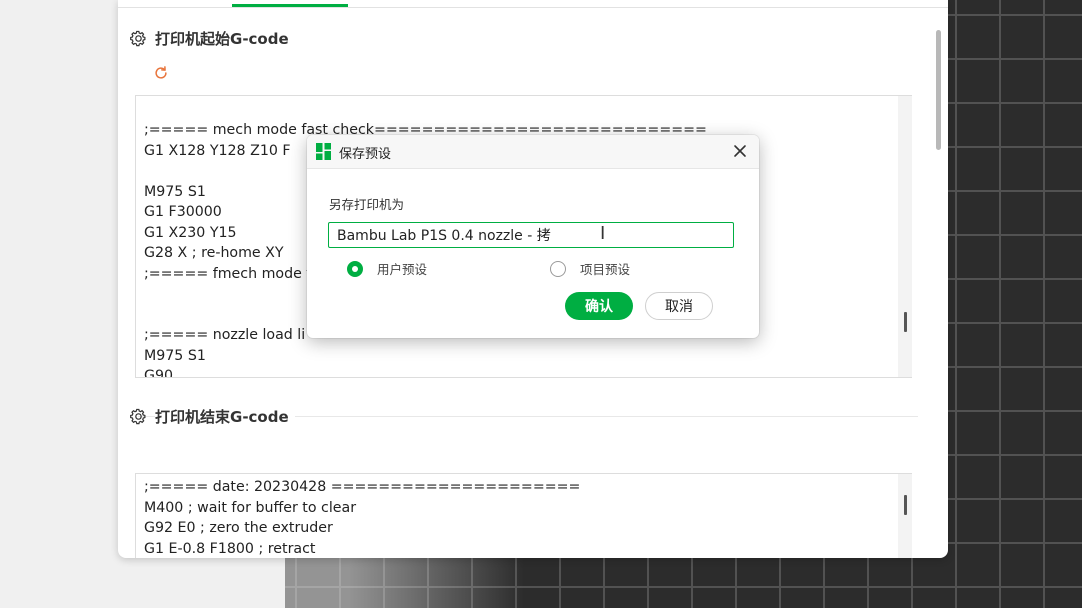 Image resolution: width=1082 pixels, height=608 pixels. Describe the element at coordinates (225, 416) in the screenshot. I see `end-gcode-title-text: 打印机结束G-code` at that location.